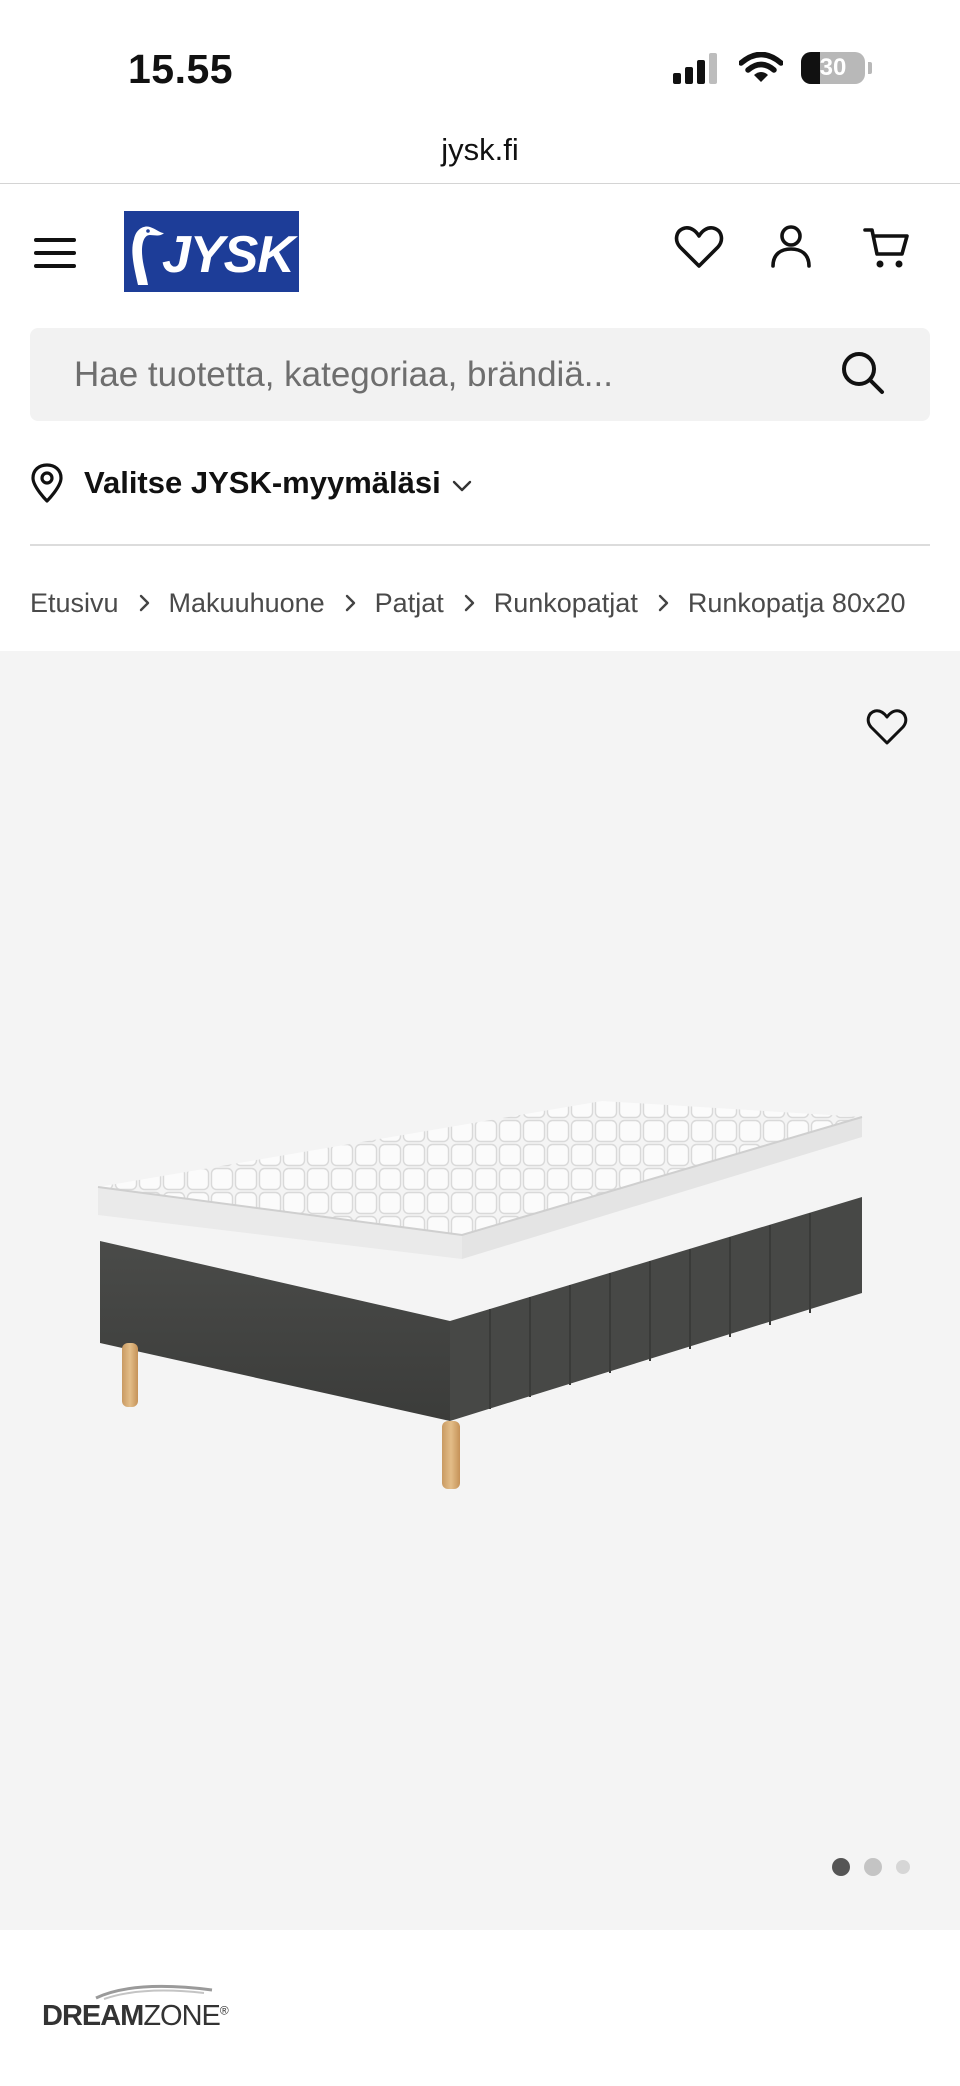  Describe the element at coordinates (409, 603) in the screenshot. I see `breadcrumb-item-patjat: Patjat` at that location.